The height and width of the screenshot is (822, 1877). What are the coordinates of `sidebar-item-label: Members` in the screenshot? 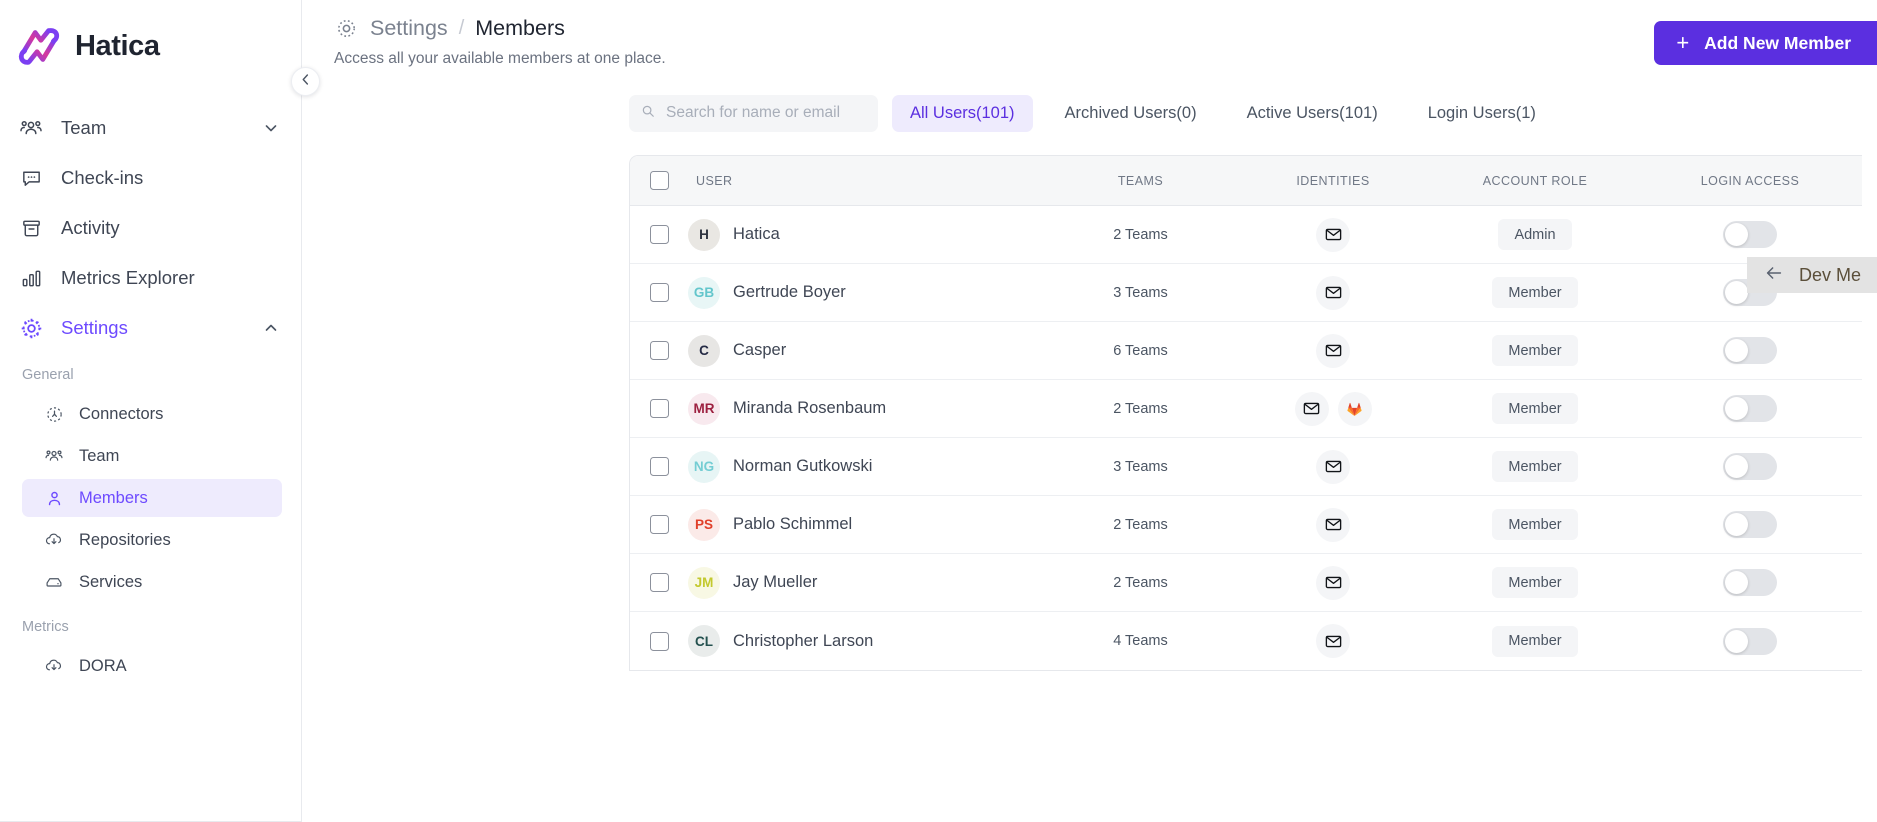 It's located at (113, 497).